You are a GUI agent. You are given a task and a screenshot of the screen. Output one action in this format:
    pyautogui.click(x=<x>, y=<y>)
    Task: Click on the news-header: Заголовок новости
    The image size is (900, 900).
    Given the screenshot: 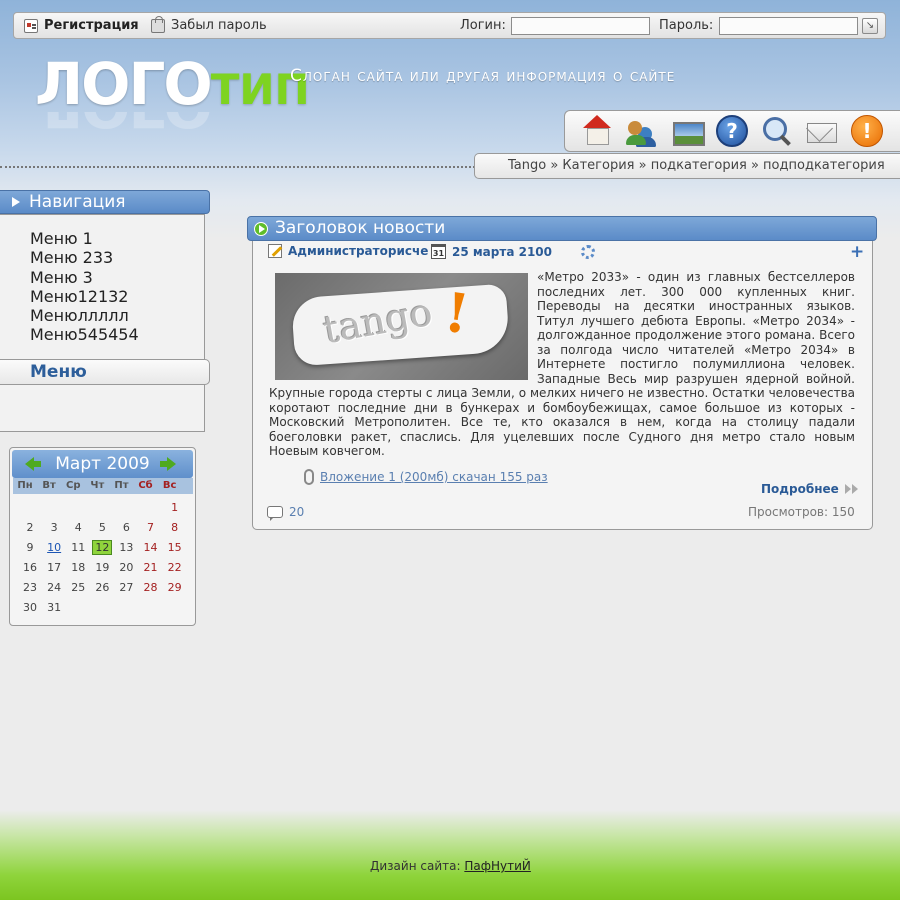 What is the action you would take?
    pyautogui.click(x=562, y=228)
    